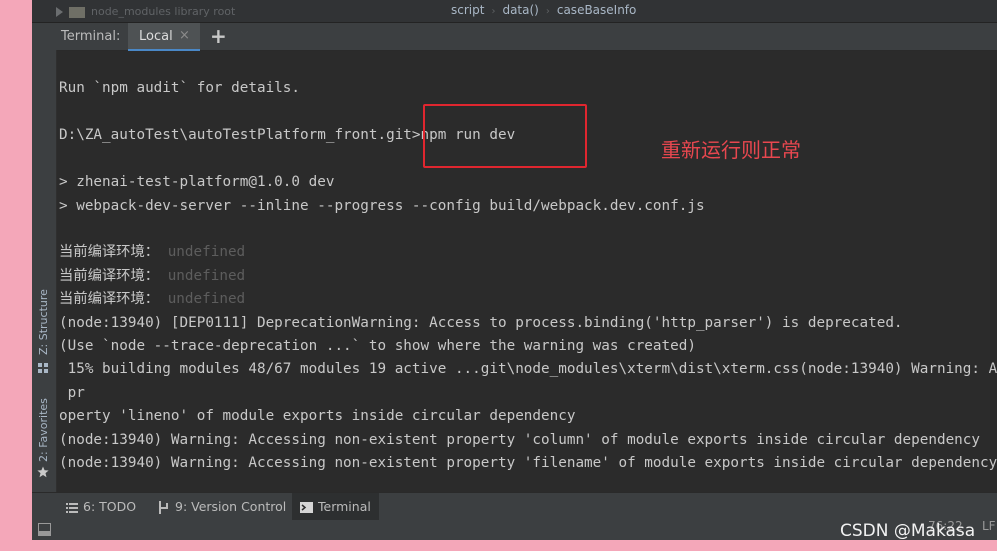  What do you see at coordinates (72, 393) in the screenshot?
I see `terminal-line: pr` at bounding box center [72, 393].